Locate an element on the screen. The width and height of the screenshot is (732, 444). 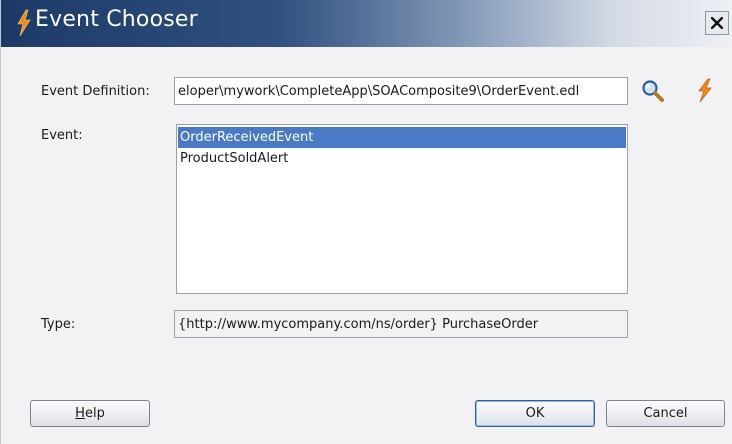
cancel-label: Cancel is located at coordinates (665, 413).